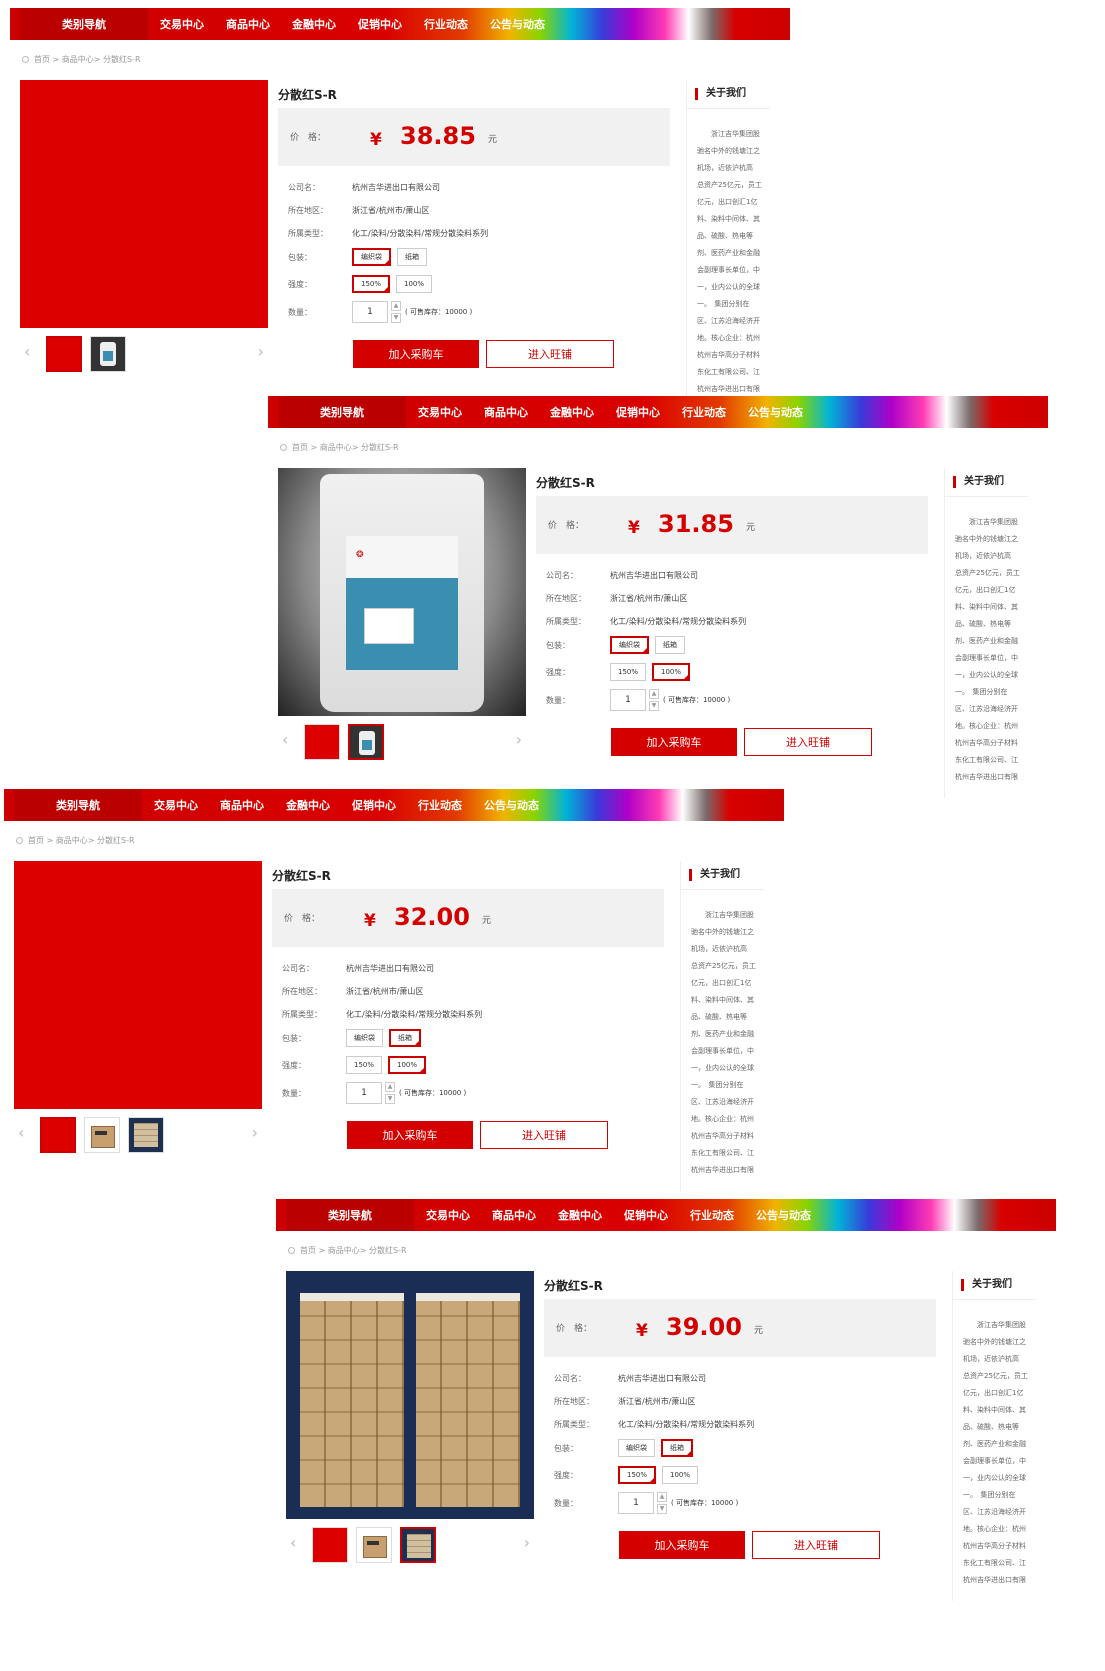 This screenshot has height=1671, width=1105. I want to click on region-row: 所在地区： 浙江省/杭州市/萧山区, so click(616, 598).